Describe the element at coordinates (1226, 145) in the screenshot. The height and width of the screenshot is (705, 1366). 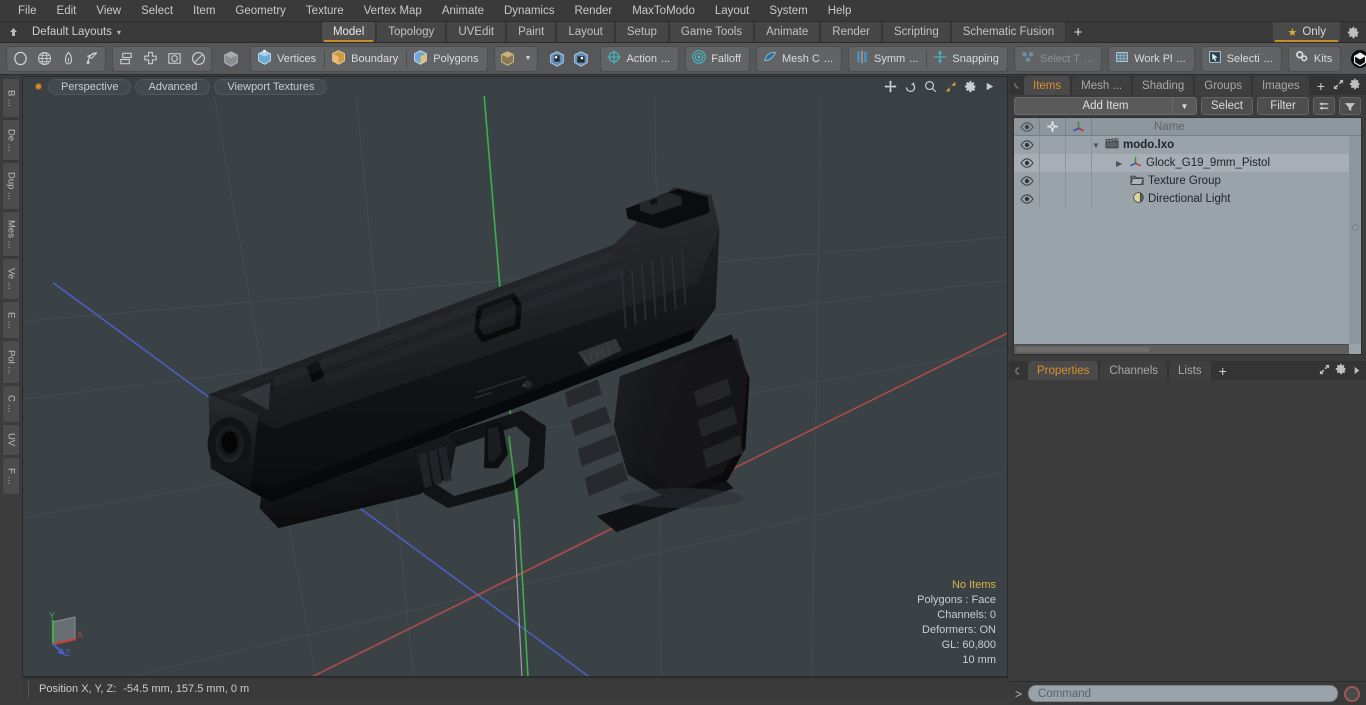
I see `tree-item-scene: ▼ modo.lxo` at that location.